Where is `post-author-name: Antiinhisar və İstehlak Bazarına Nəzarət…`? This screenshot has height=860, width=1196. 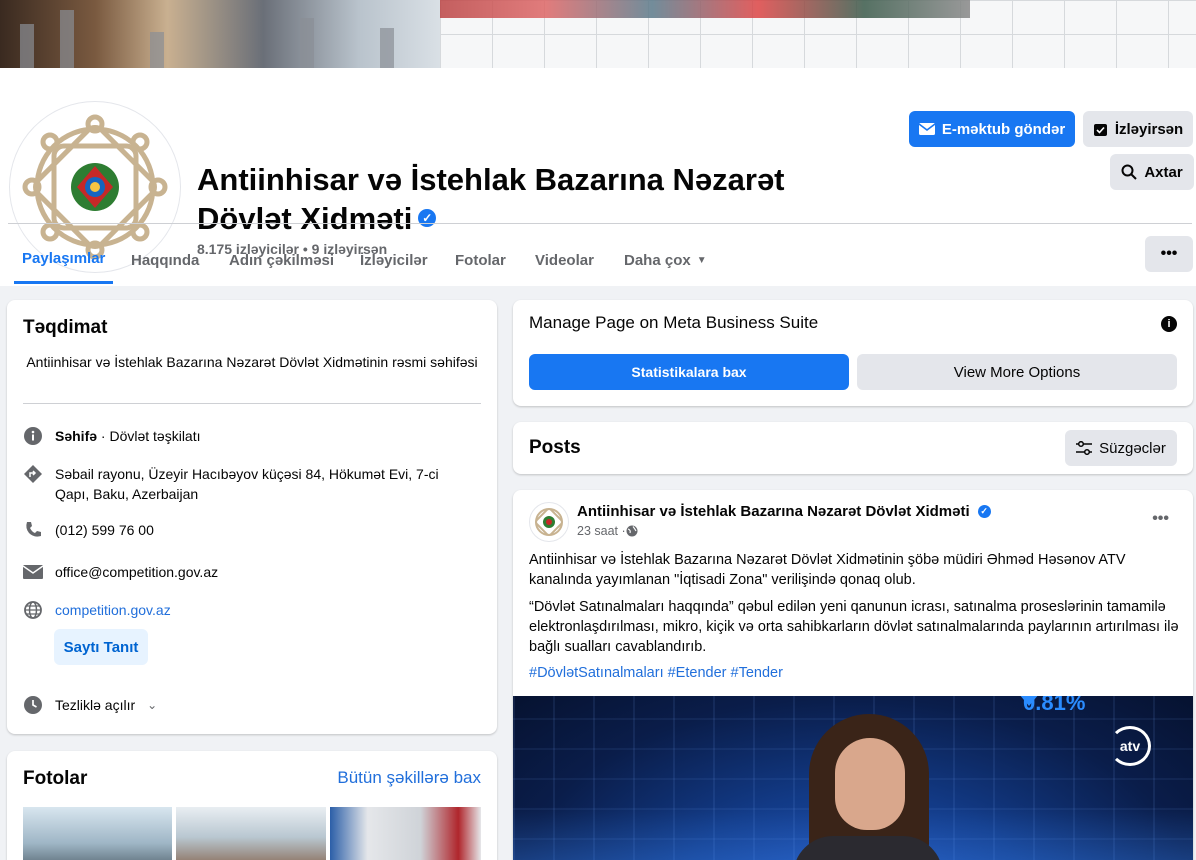
post-author-name: Antiinhisar və İstehlak Bazarına Nəzarət… is located at coordinates (773, 511).